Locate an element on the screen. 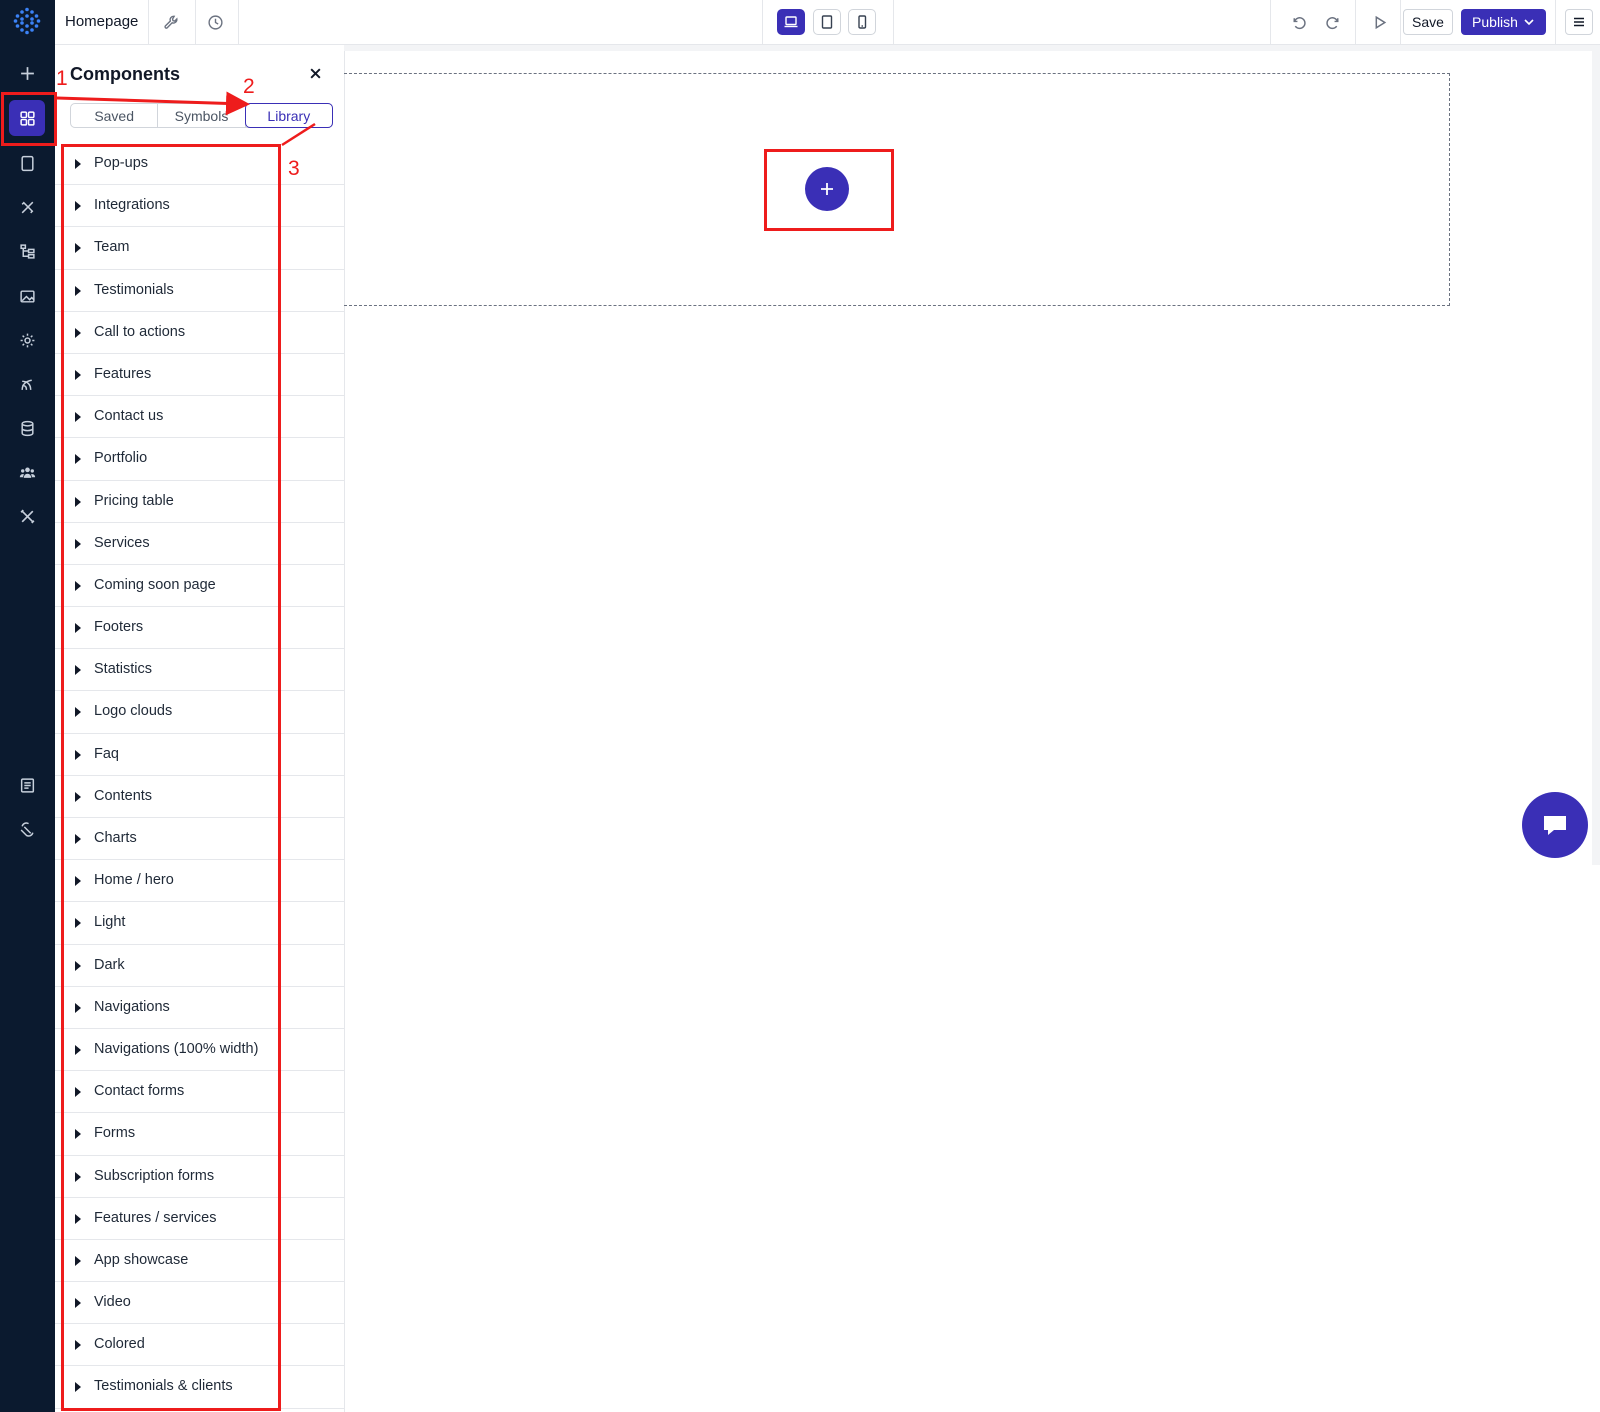 The width and height of the screenshot is (1600, 1412). preview-play-icon is located at coordinates (1379, 22).